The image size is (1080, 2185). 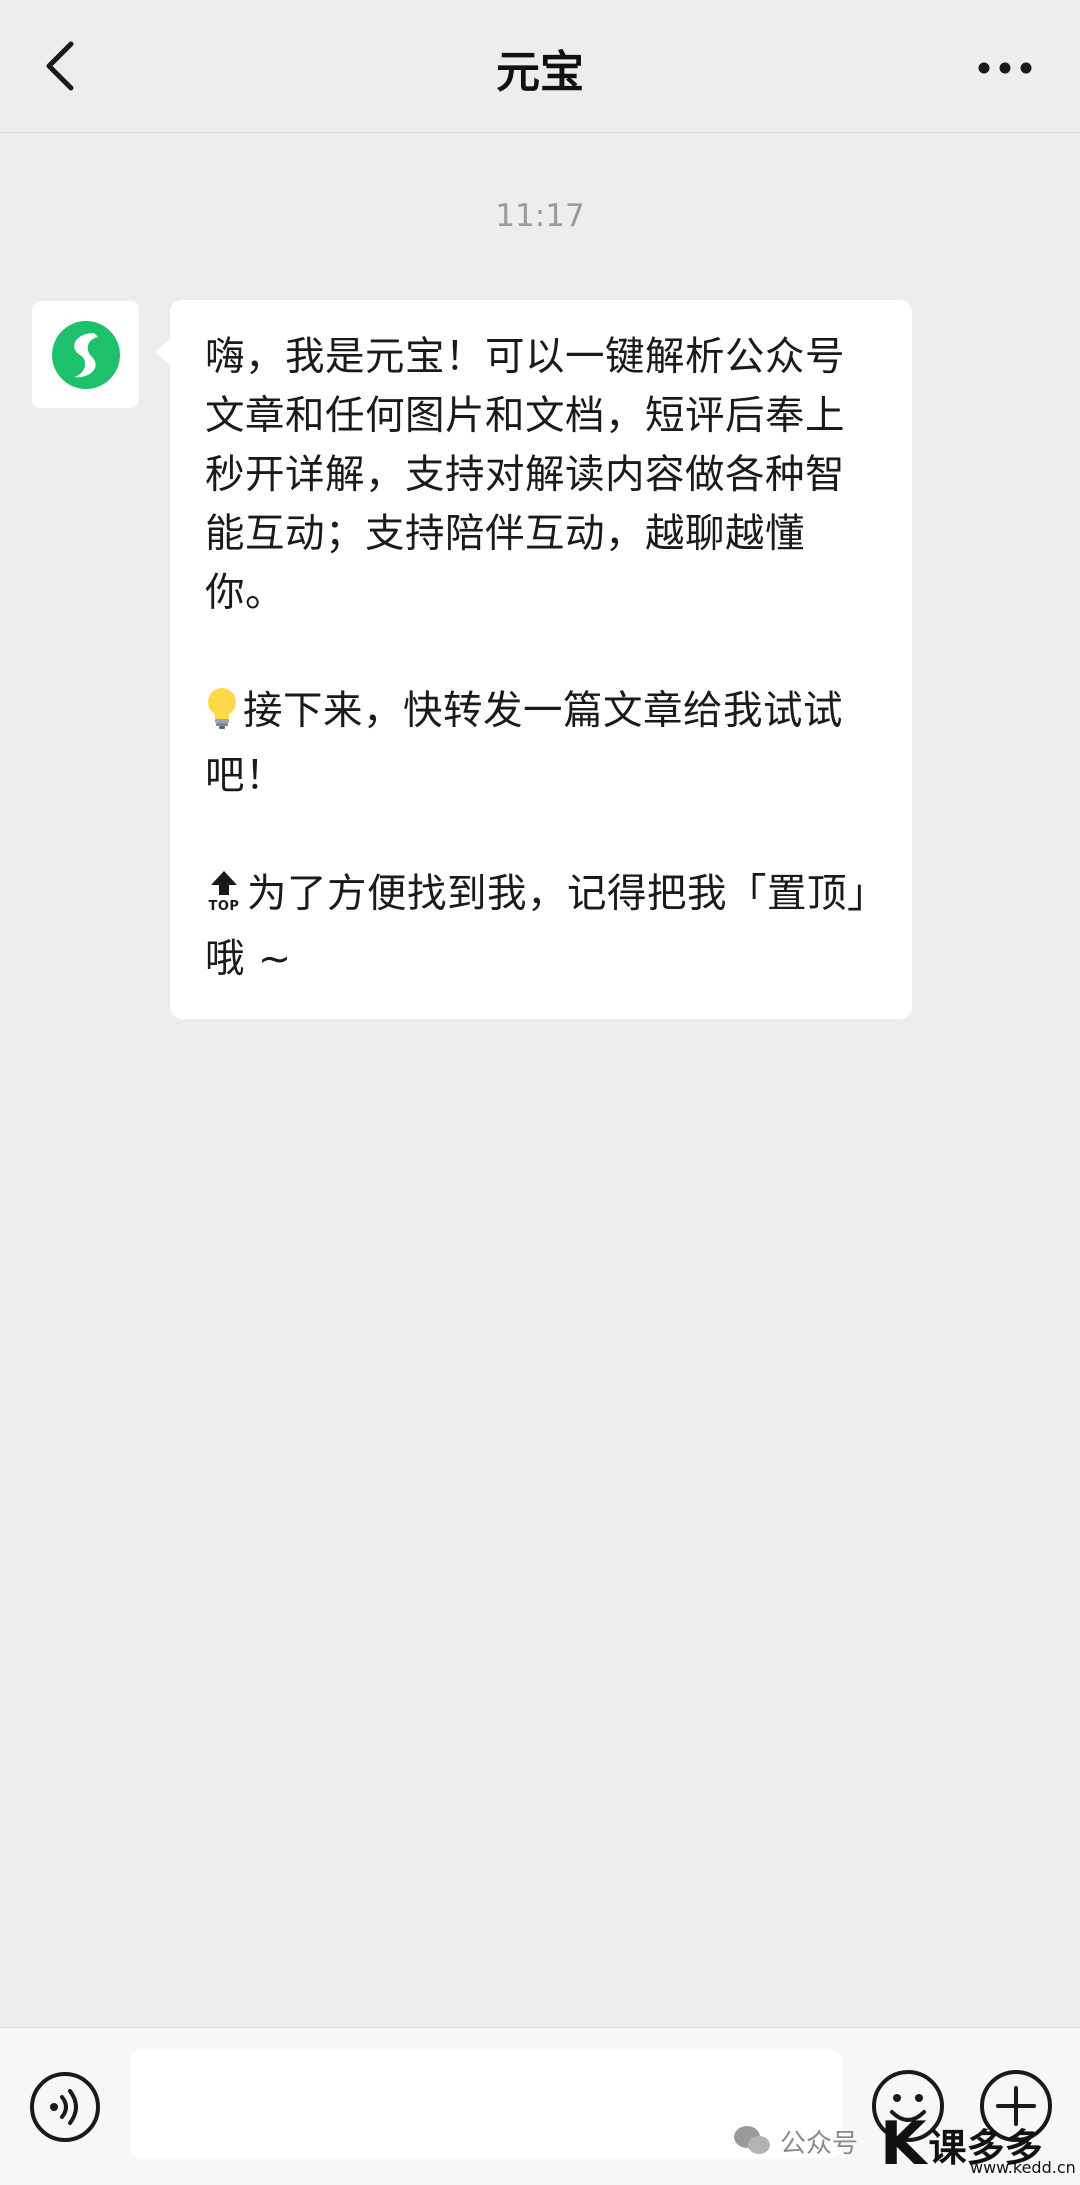 I want to click on message-paragraph-3-text: 为了方便找到我，记得把我「置顶」哦 ~, so click(x=536, y=926).